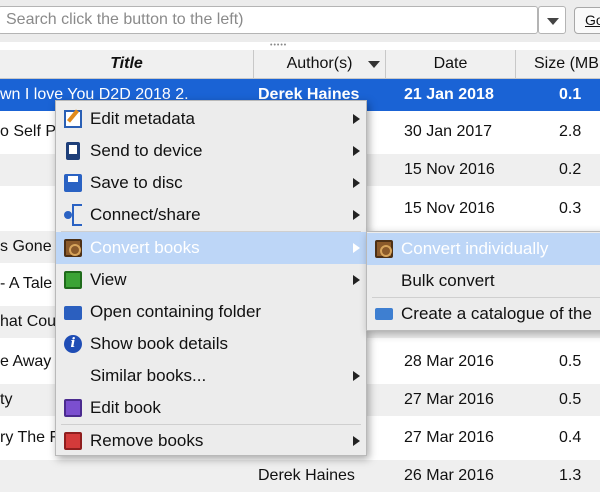 The width and height of the screenshot is (600, 492). I want to click on column-size: Size (MB, so click(558, 64).